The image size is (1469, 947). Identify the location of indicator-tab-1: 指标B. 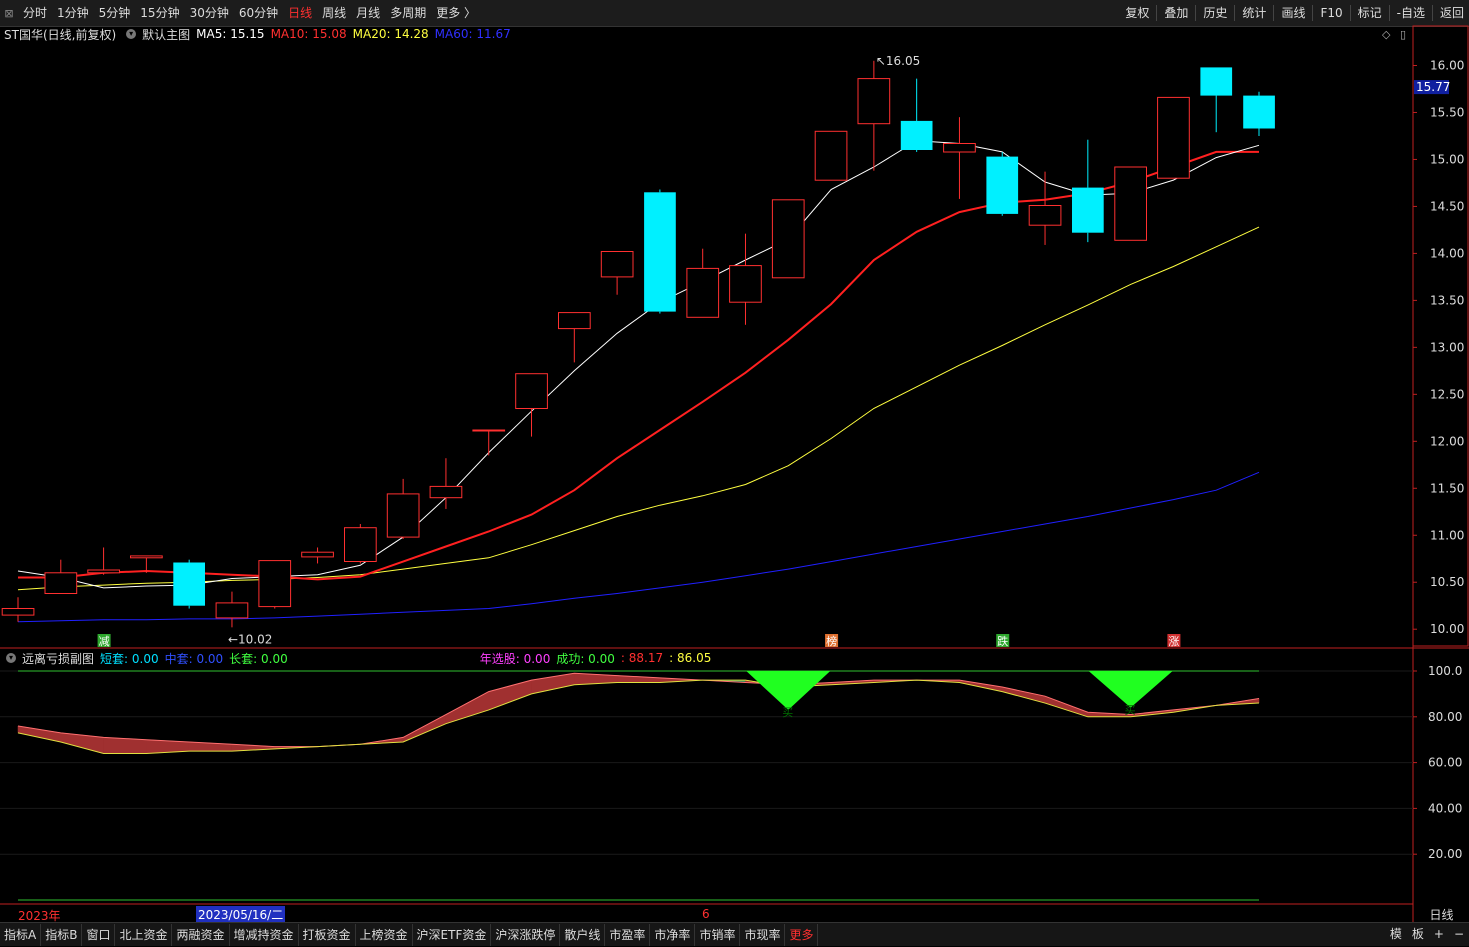
(62, 934).